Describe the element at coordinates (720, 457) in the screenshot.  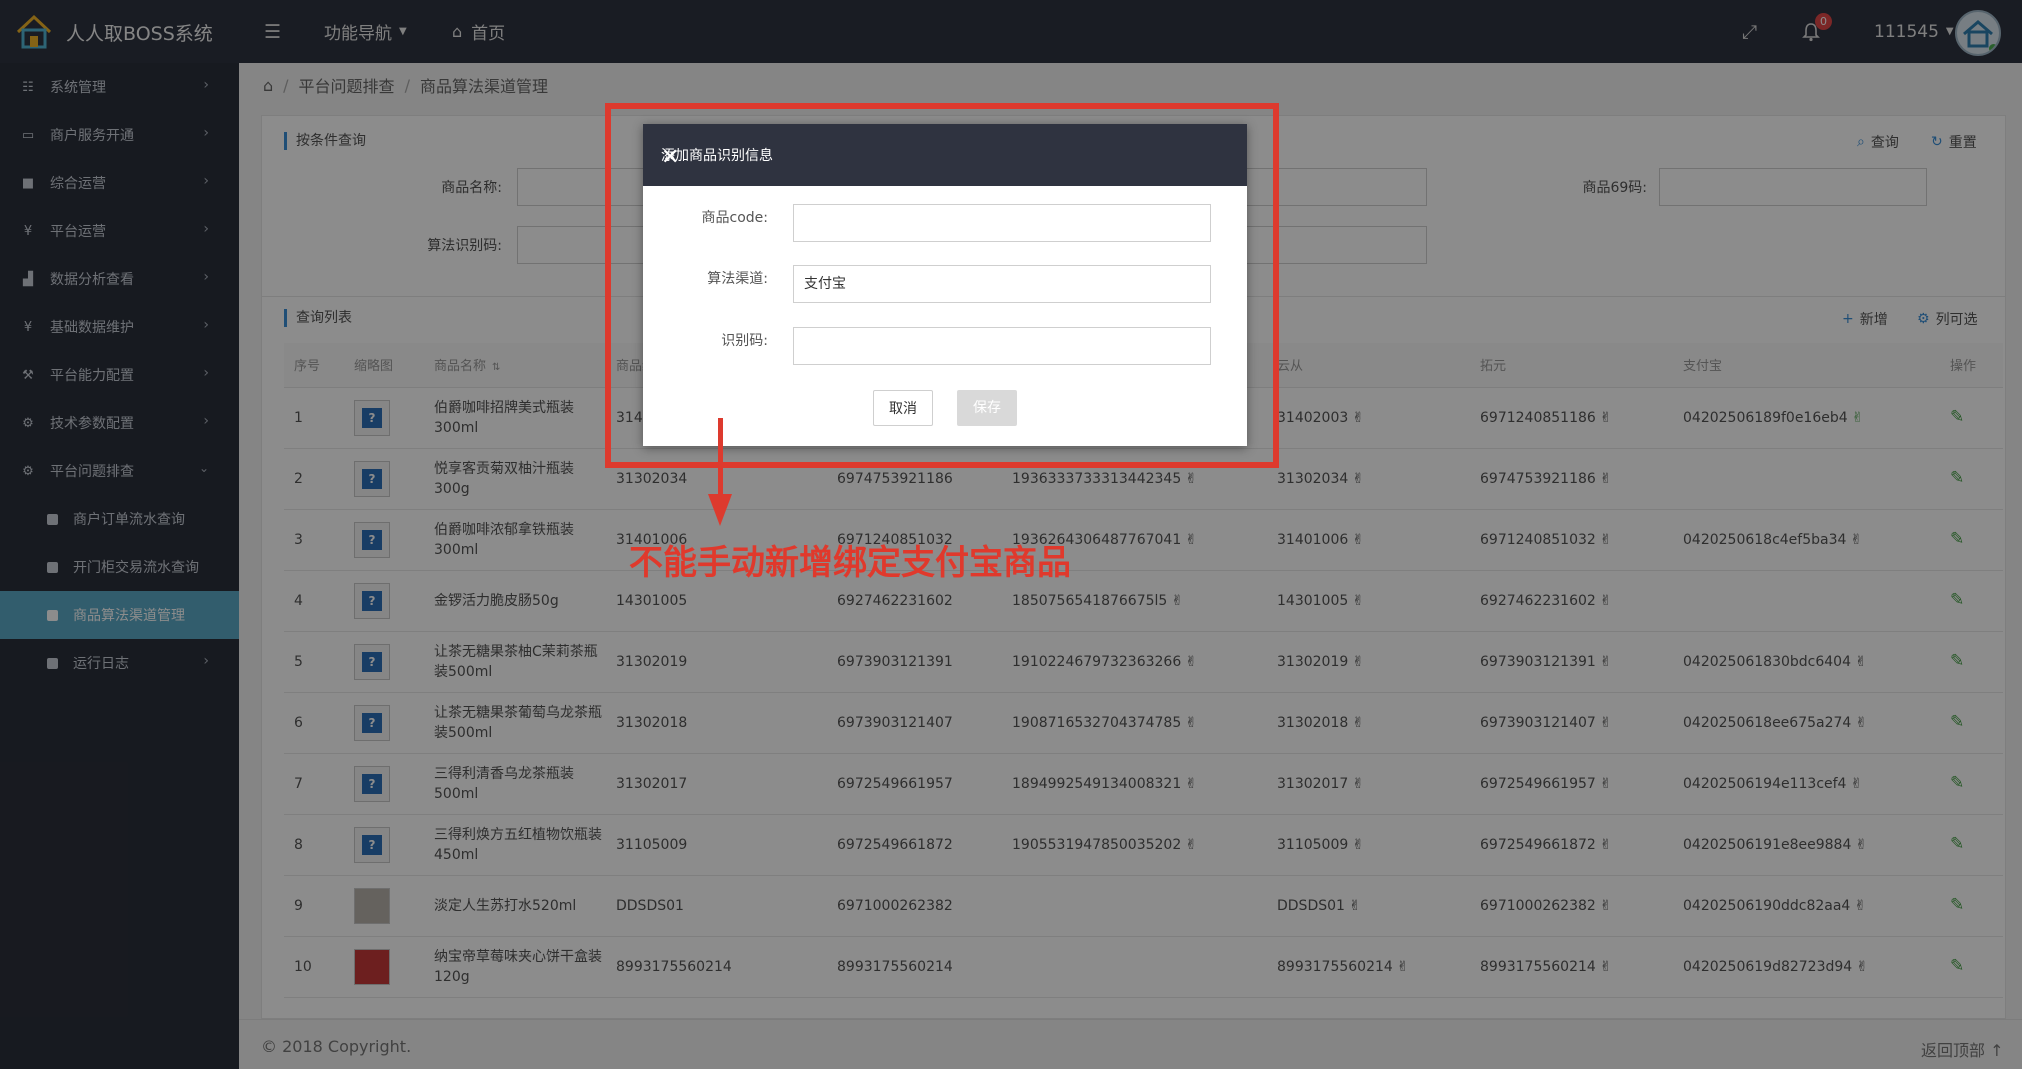
I see `annotation-arrow-line` at that location.